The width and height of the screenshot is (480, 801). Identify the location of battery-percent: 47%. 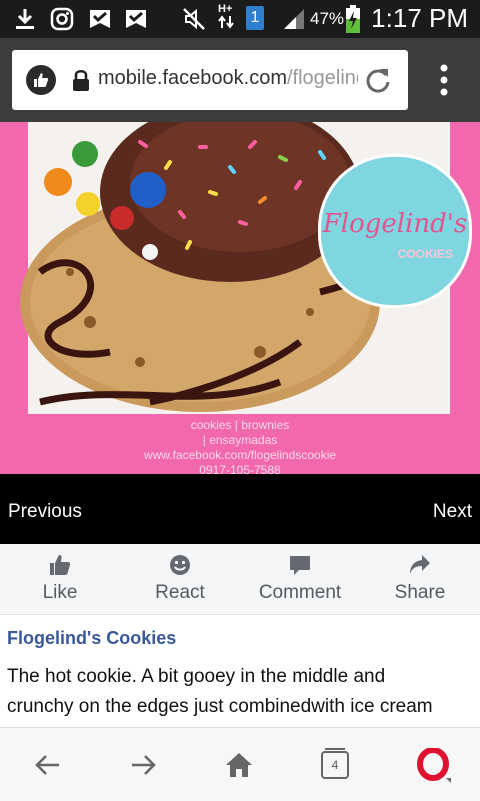
(327, 18).